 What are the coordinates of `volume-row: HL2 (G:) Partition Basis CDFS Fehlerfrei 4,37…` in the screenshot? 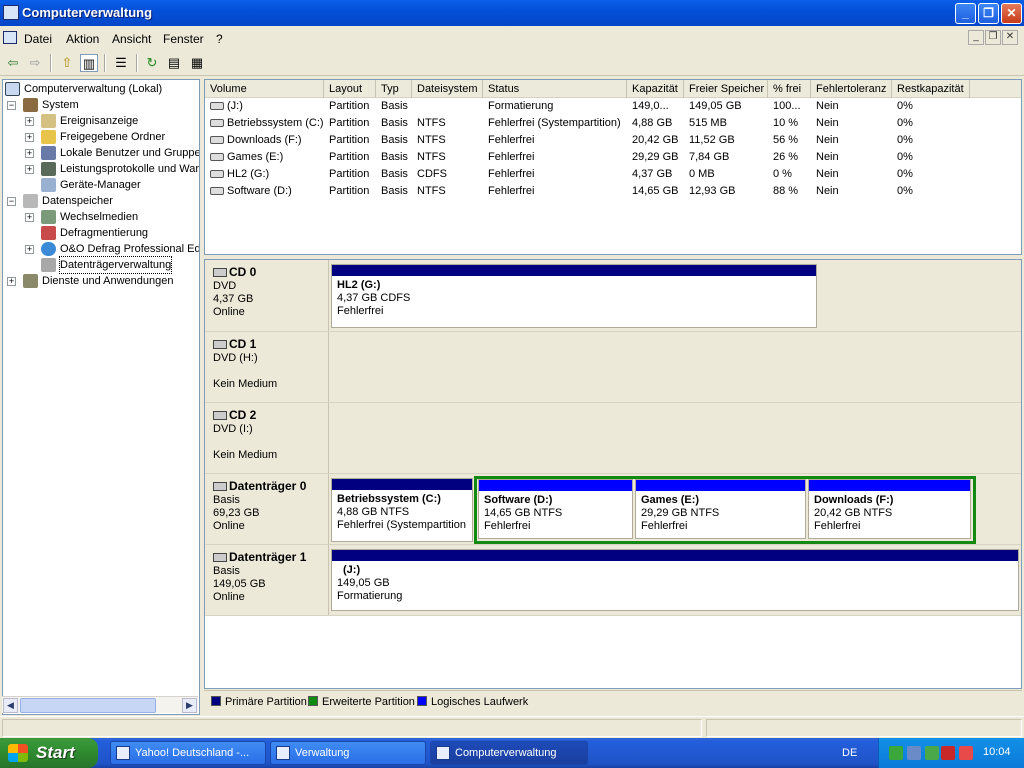 It's located at (613, 174).